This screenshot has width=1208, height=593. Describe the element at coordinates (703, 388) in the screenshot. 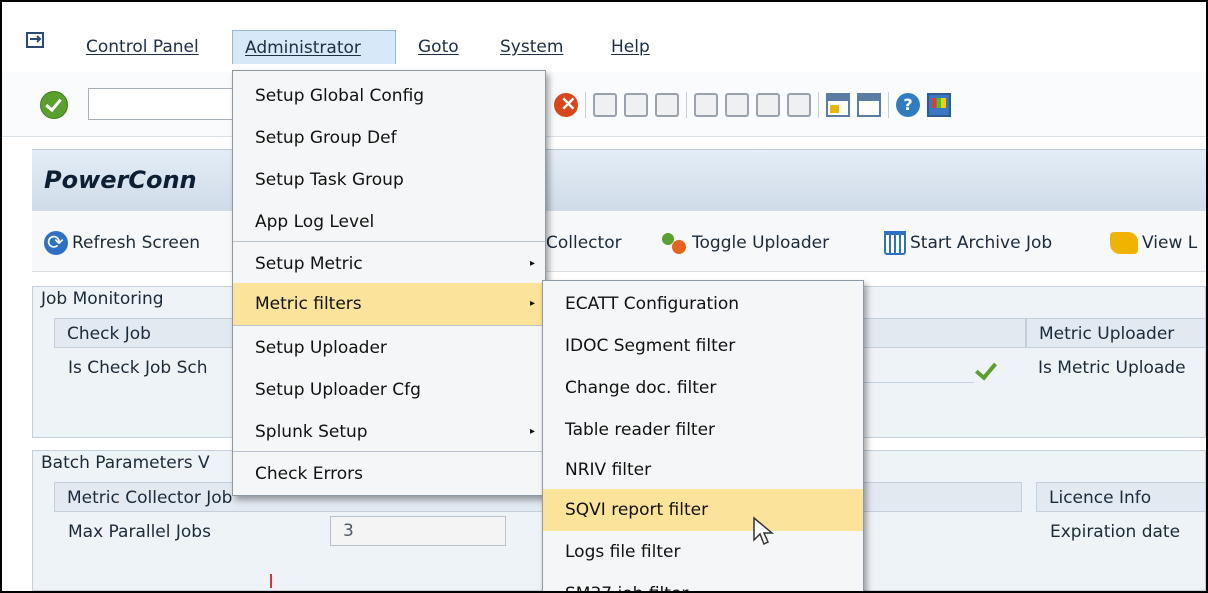

I see `menu-item-change-doc-filter: Change doc. filter` at that location.